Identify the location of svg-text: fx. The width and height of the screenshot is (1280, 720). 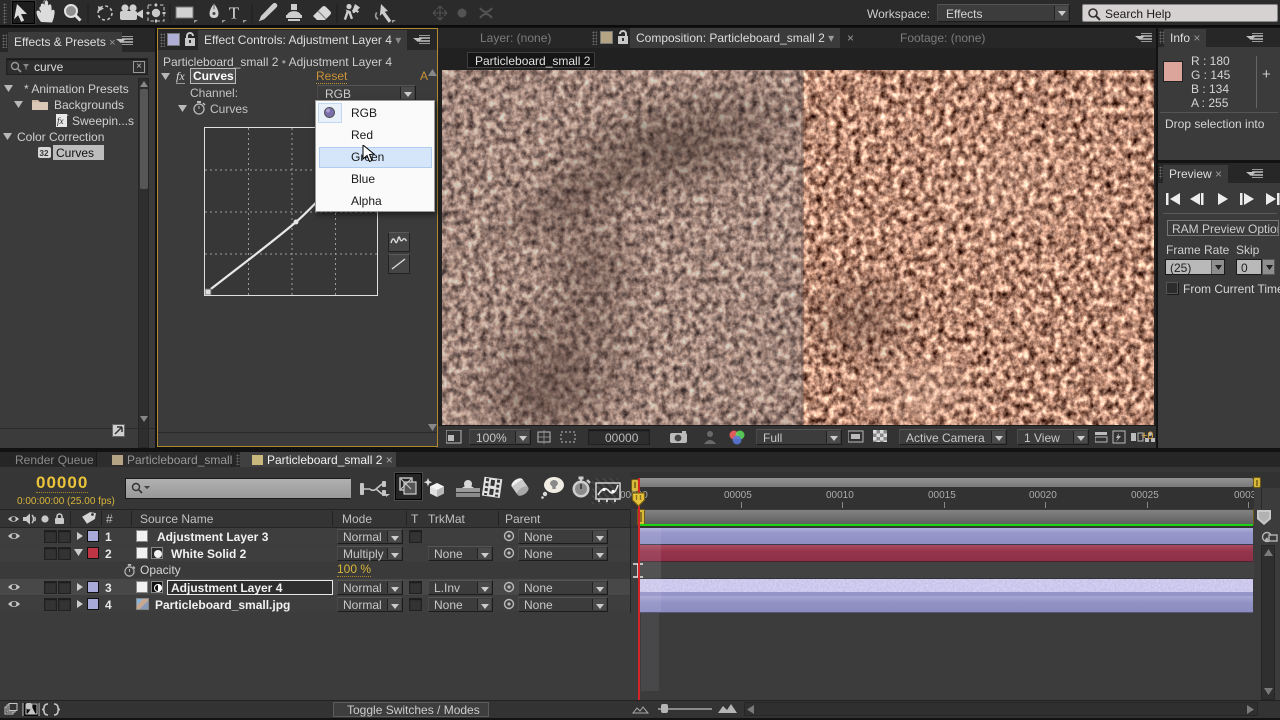
(60, 121).